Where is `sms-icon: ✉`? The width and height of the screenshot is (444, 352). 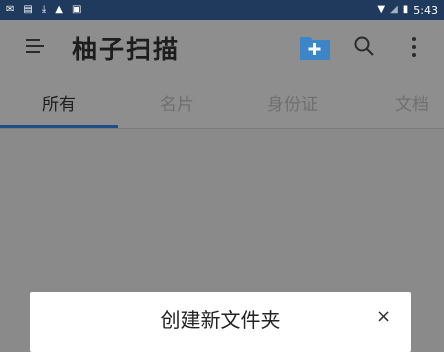
sms-icon: ✉ is located at coordinates (10, 9).